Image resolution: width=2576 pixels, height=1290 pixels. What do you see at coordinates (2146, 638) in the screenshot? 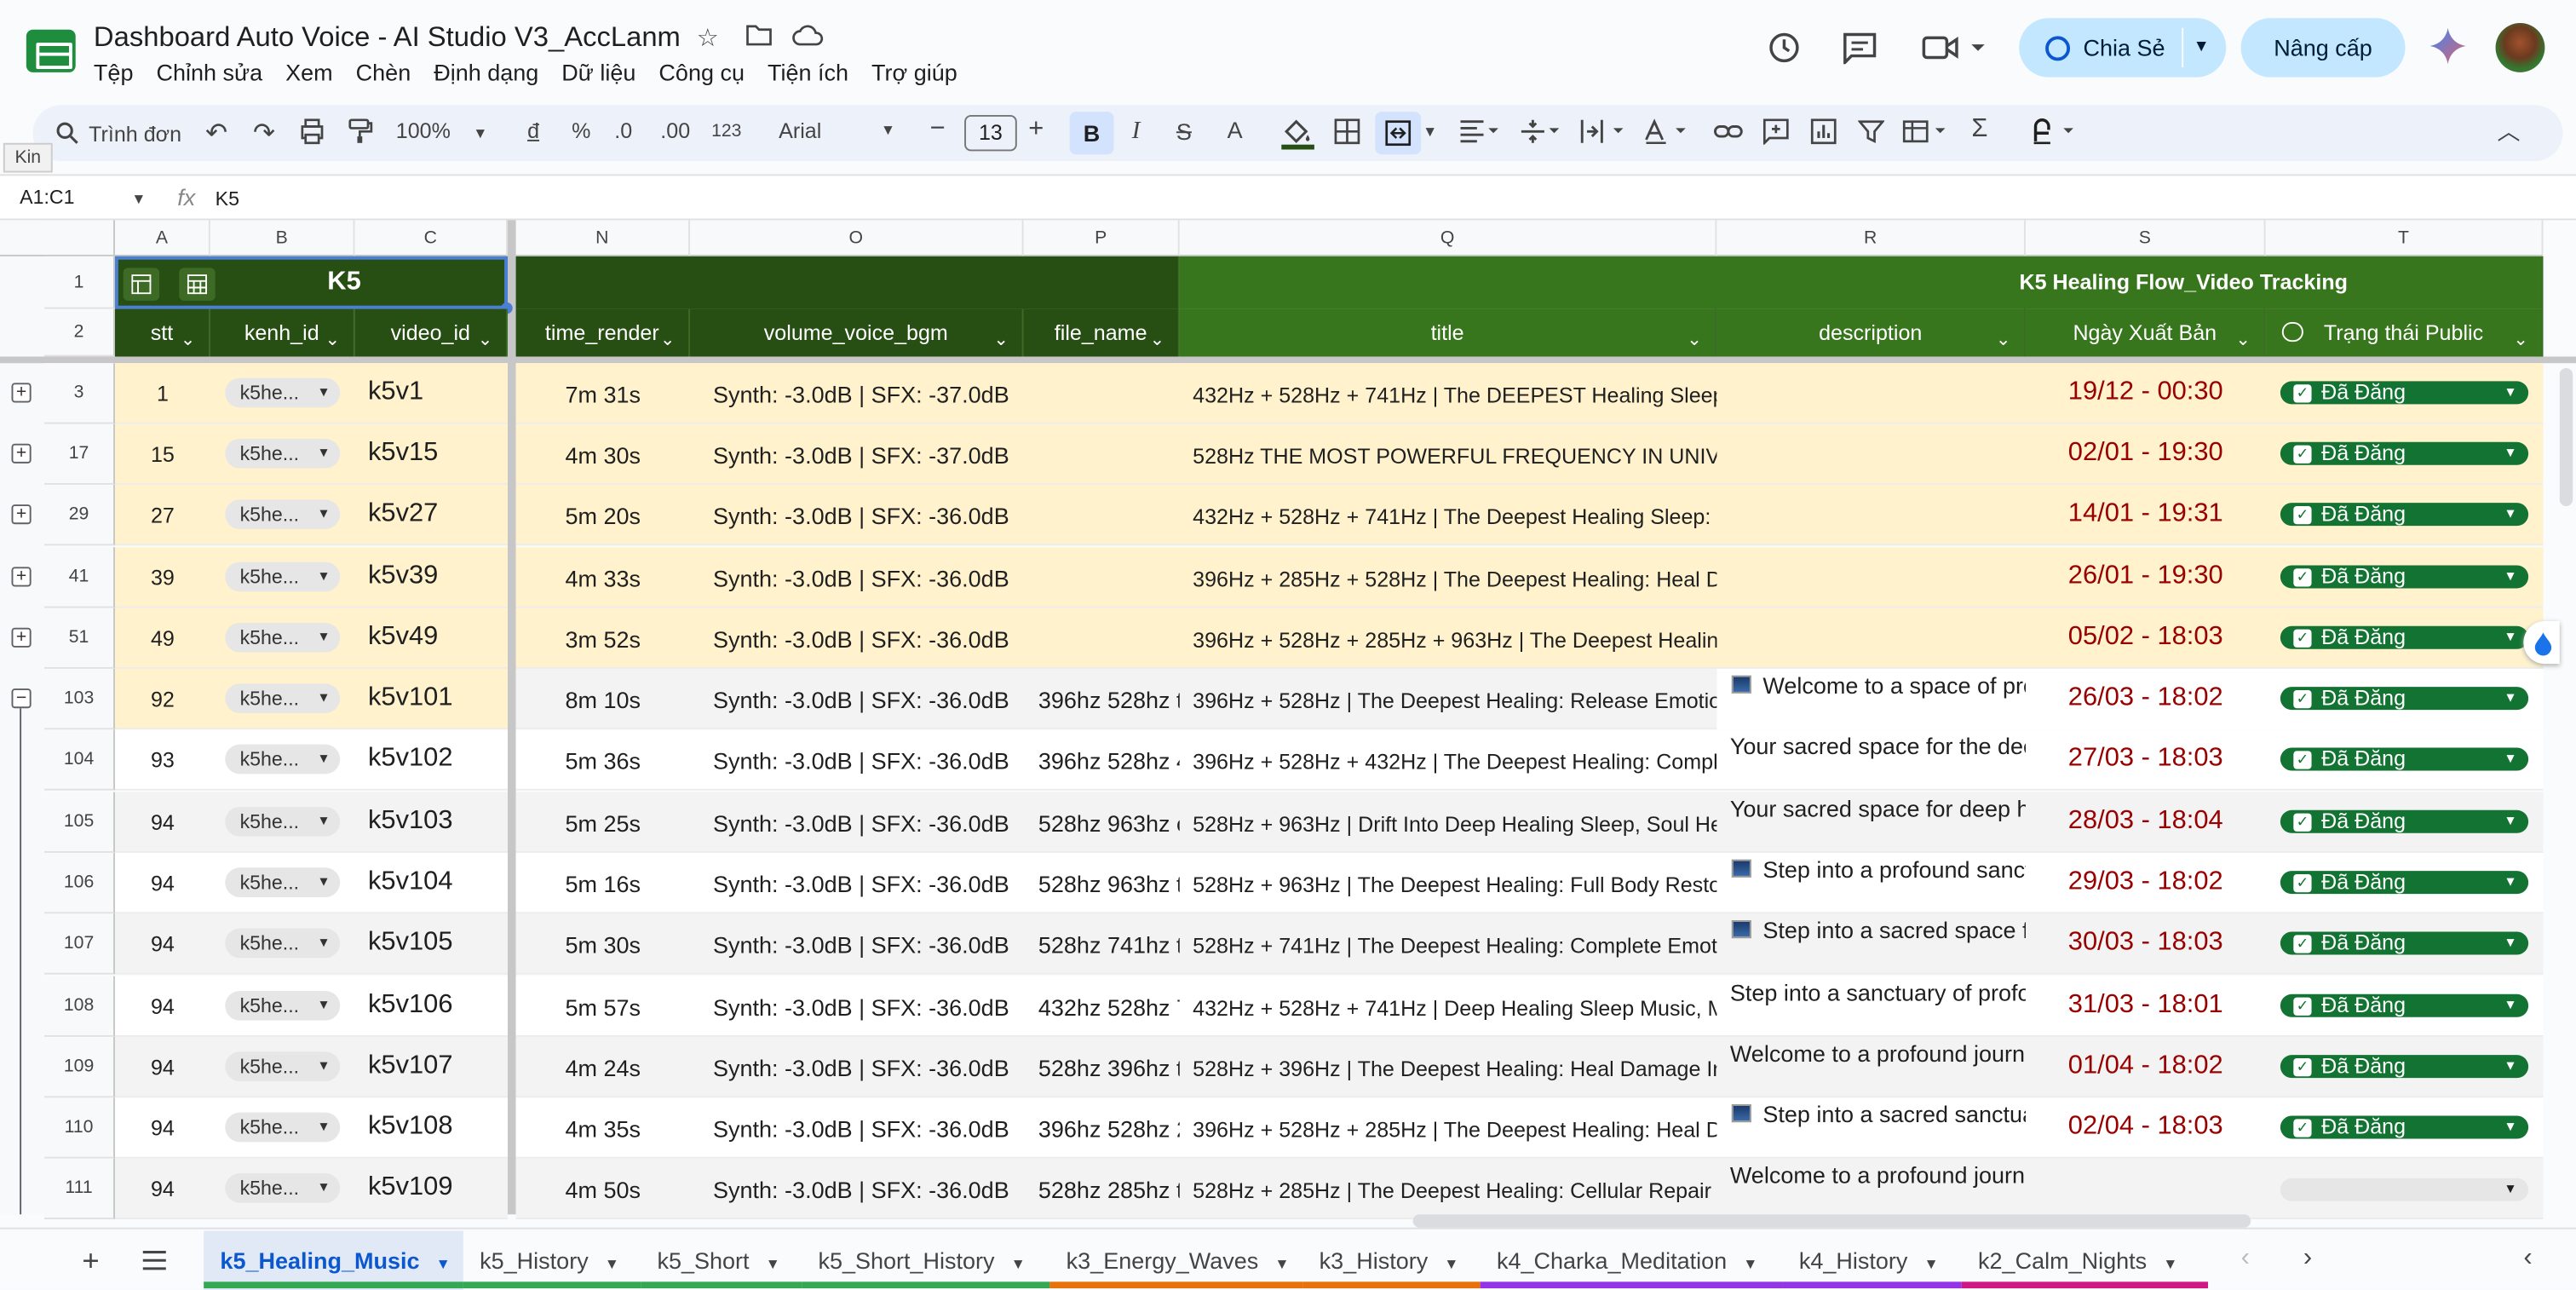
I see `publish-date-cell: 05/02 - 18:03` at bounding box center [2146, 638].